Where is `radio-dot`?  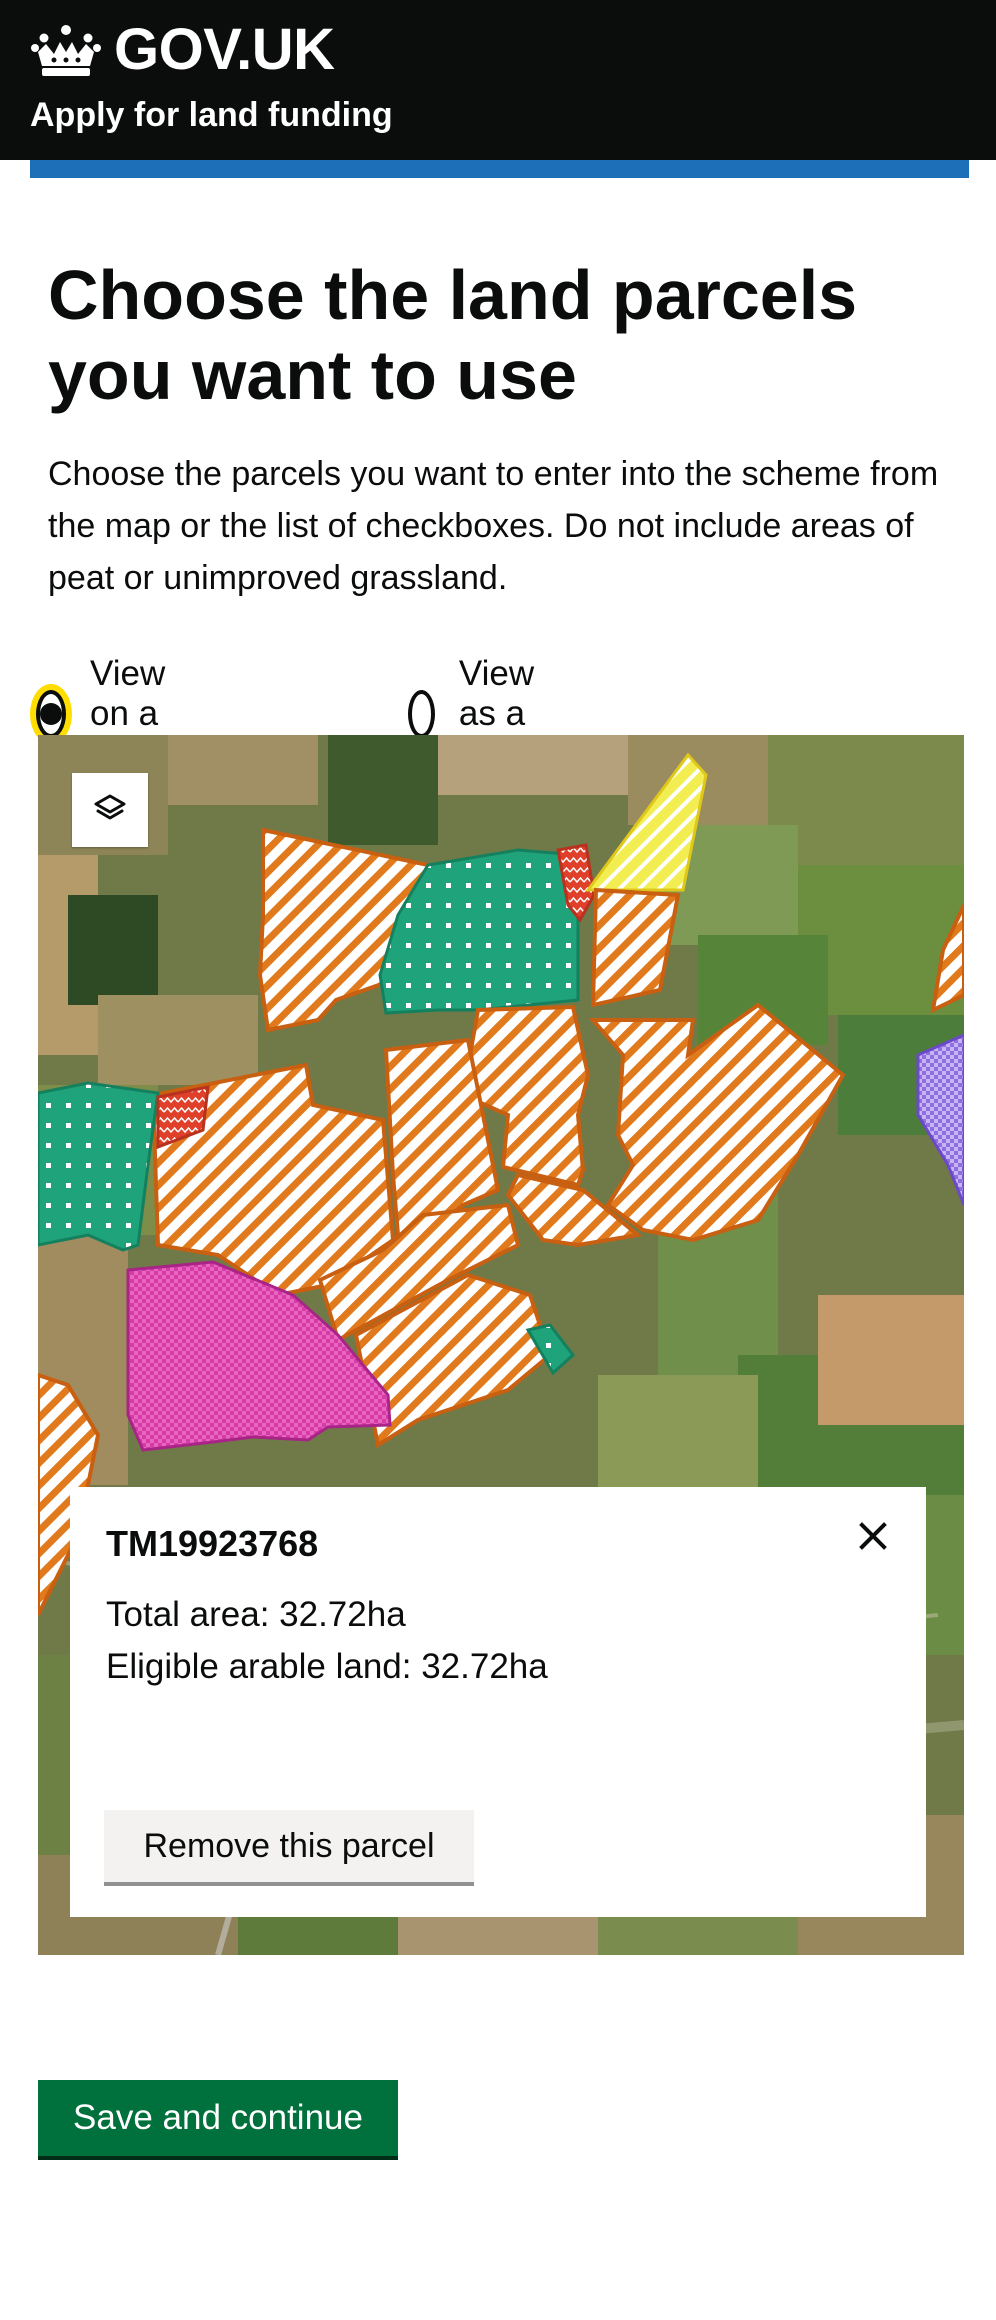
radio-dot is located at coordinates (51, 714).